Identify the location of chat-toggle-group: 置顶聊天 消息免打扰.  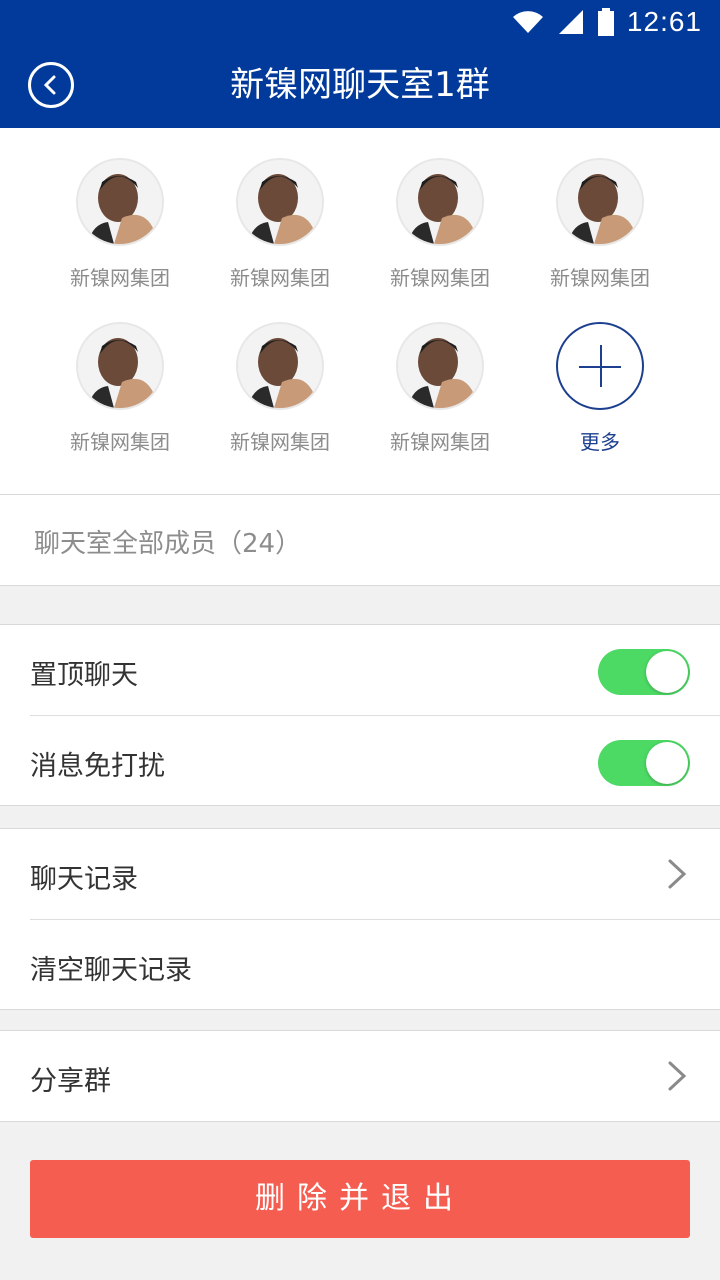
(360, 715).